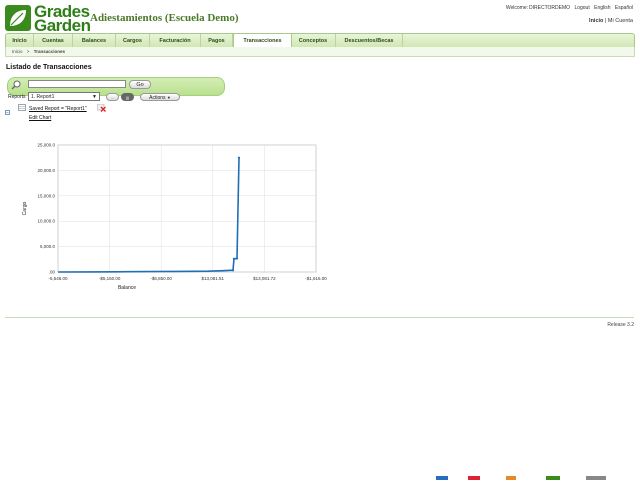 The height and width of the screenshot is (480, 640). What do you see at coordinates (58, 278) in the screenshot?
I see `x-tick-label: -5,548.00` at bounding box center [58, 278].